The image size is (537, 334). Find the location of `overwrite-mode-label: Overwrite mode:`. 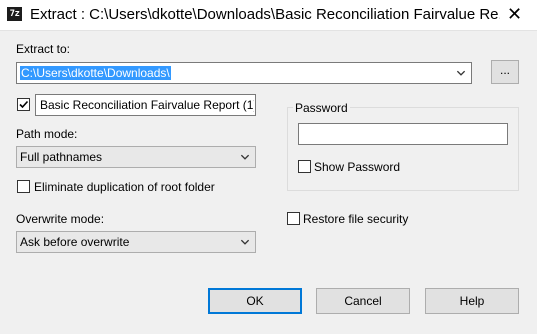

overwrite-mode-label: Overwrite mode: is located at coordinates (60, 219).